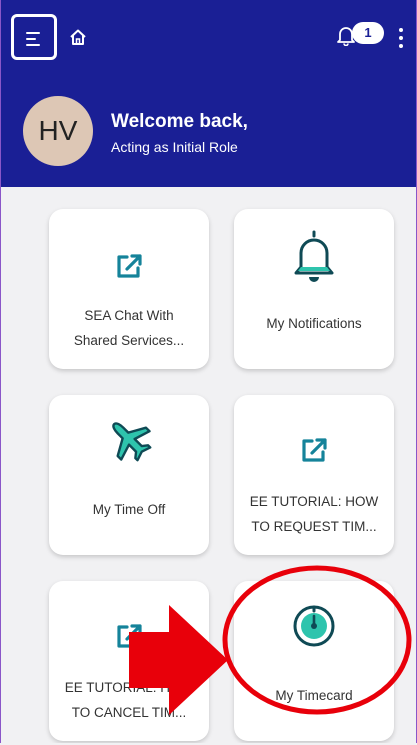 This screenshot has width=417, height=745. Describe the element at coordinates (129, 475) in the screenshot. I see `tile-my-time-off: My Time Off` at that location.